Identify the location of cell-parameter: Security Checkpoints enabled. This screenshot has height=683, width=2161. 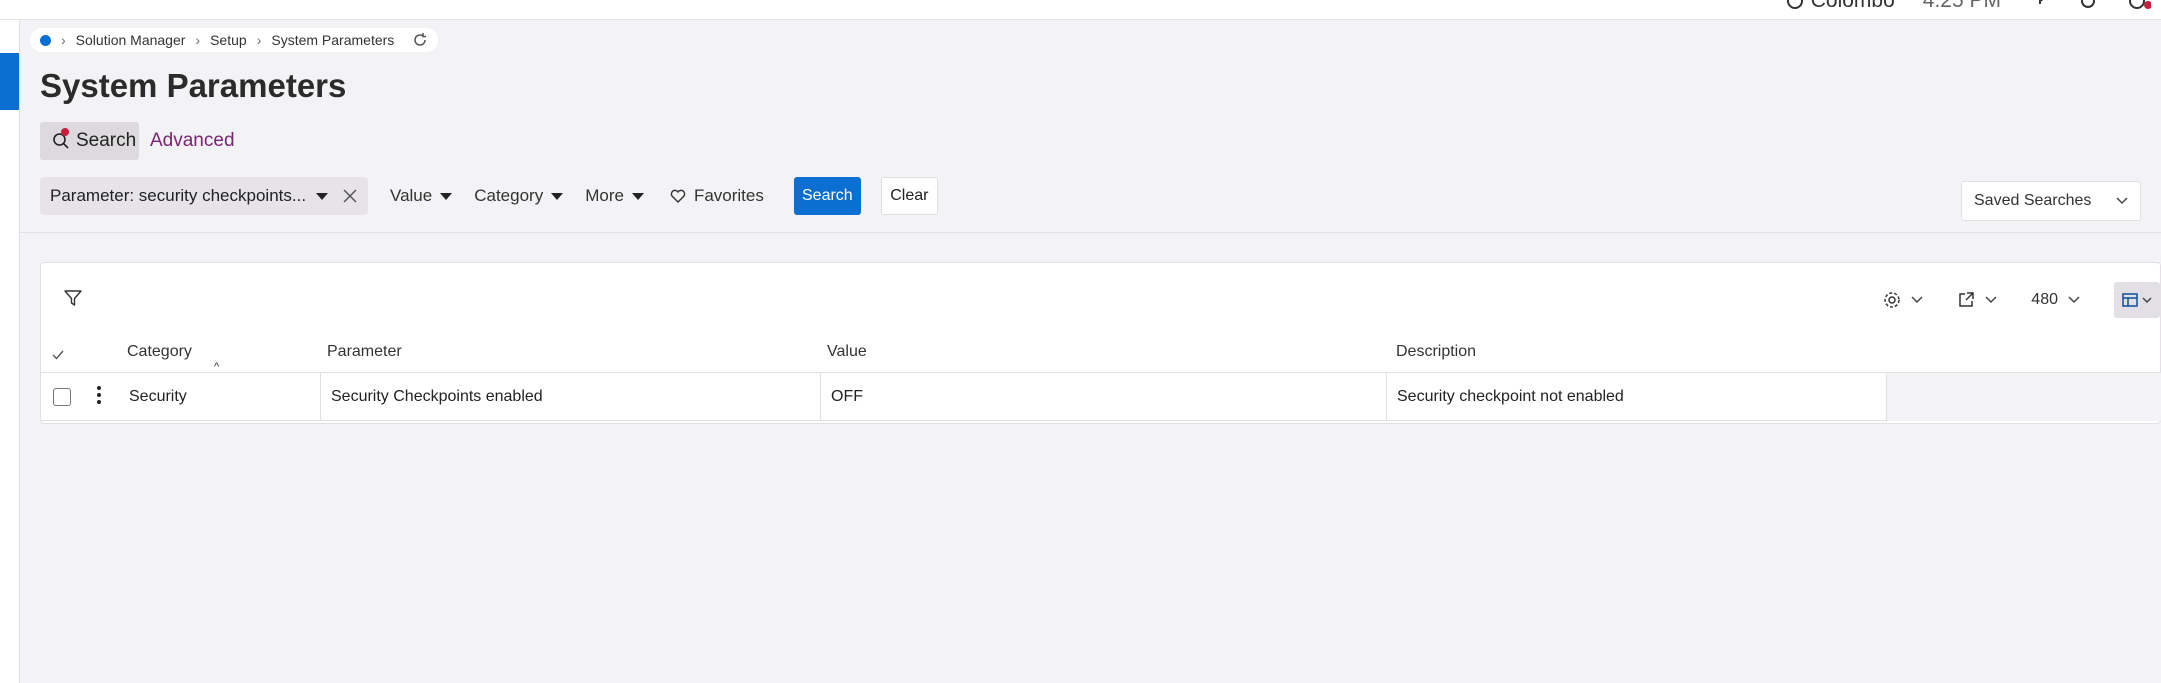
(571, 397).